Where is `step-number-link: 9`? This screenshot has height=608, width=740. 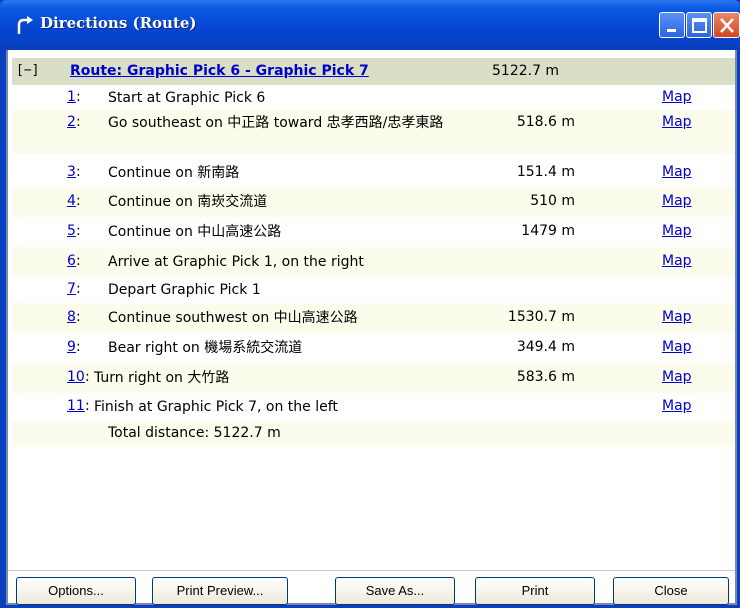
step-number-link: 9 is located at coordinates (71, 347).